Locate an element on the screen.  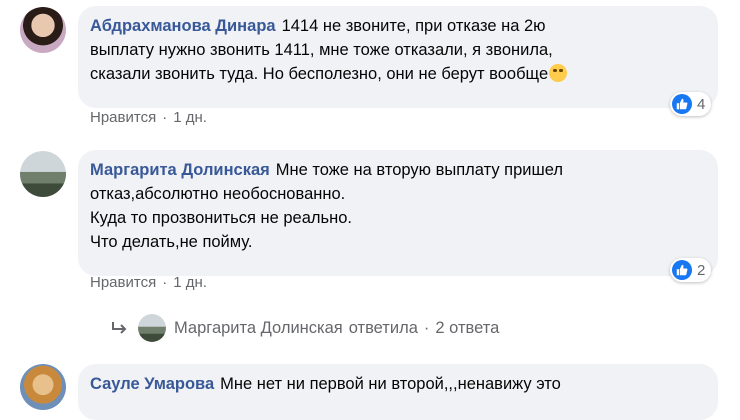
comment-author: Абдрахманова Динара is located at coordinates (183, 26).